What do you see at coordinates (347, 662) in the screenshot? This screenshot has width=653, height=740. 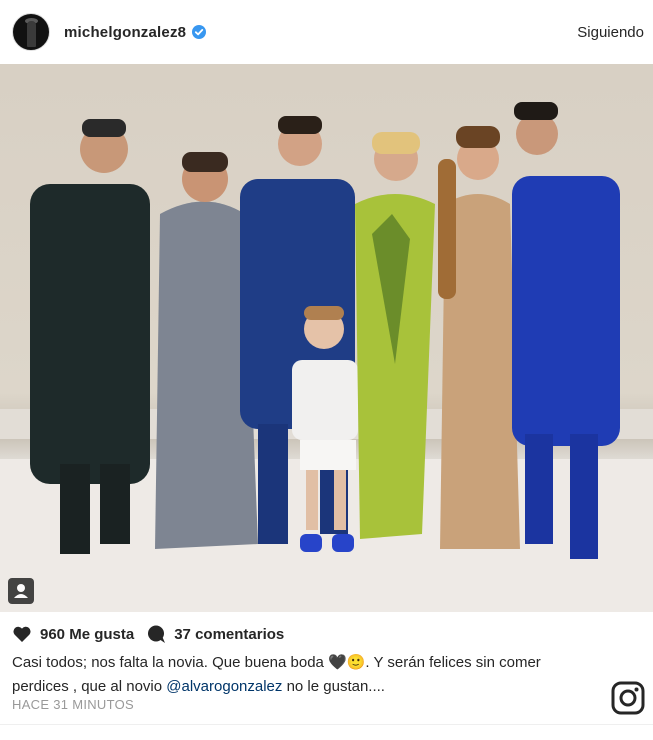 I see `caption-emojis: 🖤🙂` at bounding box center [347, 662].